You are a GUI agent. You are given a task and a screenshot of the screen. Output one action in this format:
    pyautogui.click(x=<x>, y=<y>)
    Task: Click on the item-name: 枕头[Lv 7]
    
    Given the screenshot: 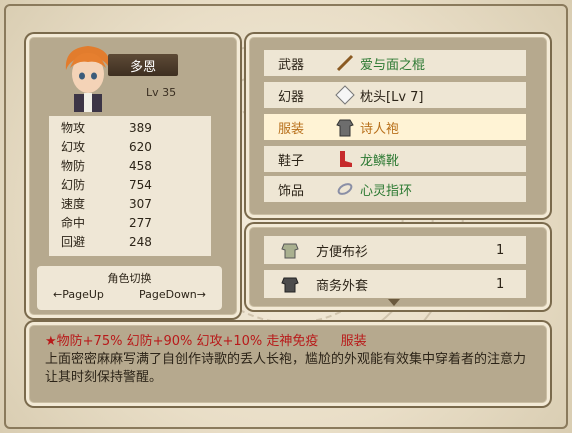 What is the action you would take?
    pyautogui.click(x=392, y=97)
    